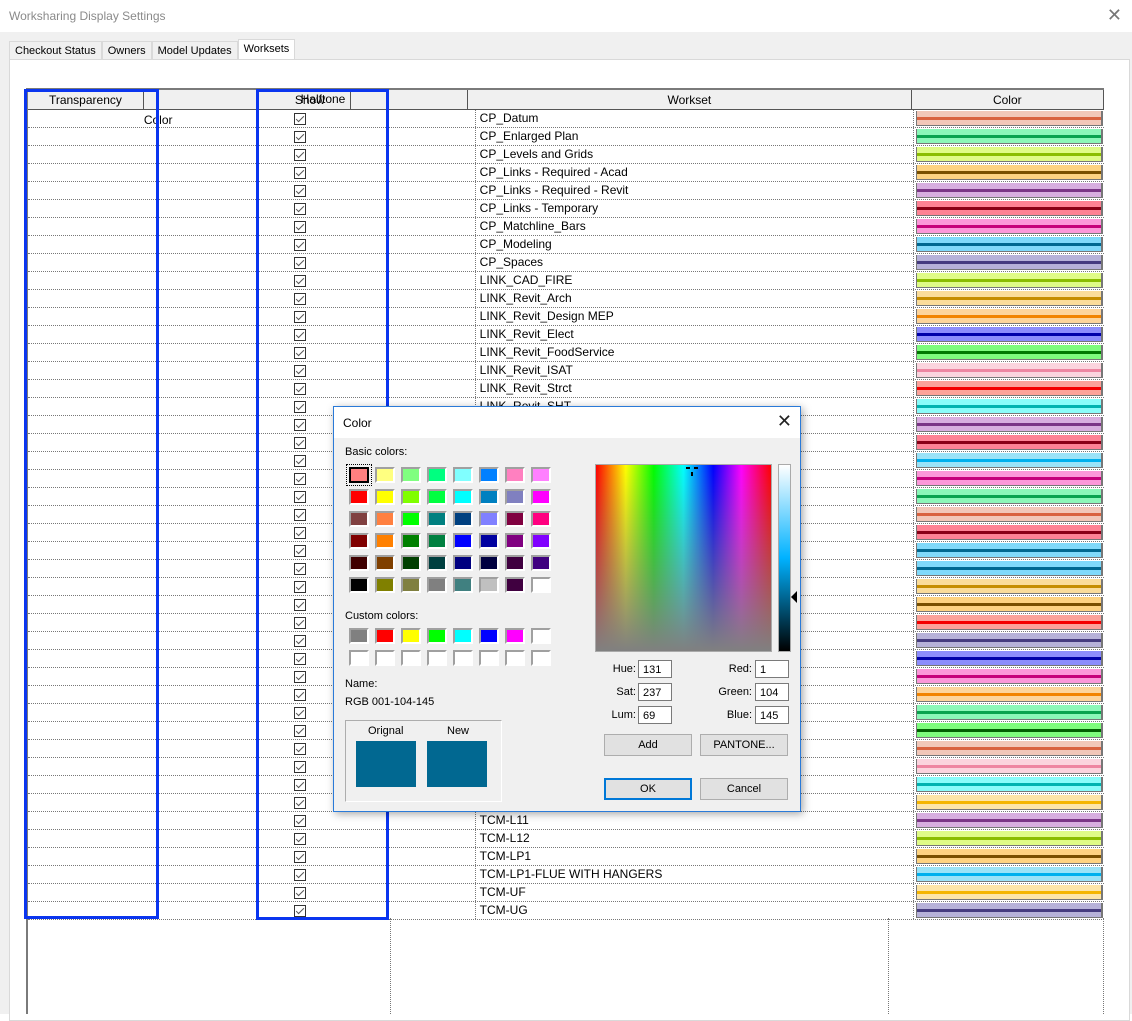  What do you see at coordinates (648, 789) in the screenshot?
I see `ok-button: OK` at bounding box center [648, 789].